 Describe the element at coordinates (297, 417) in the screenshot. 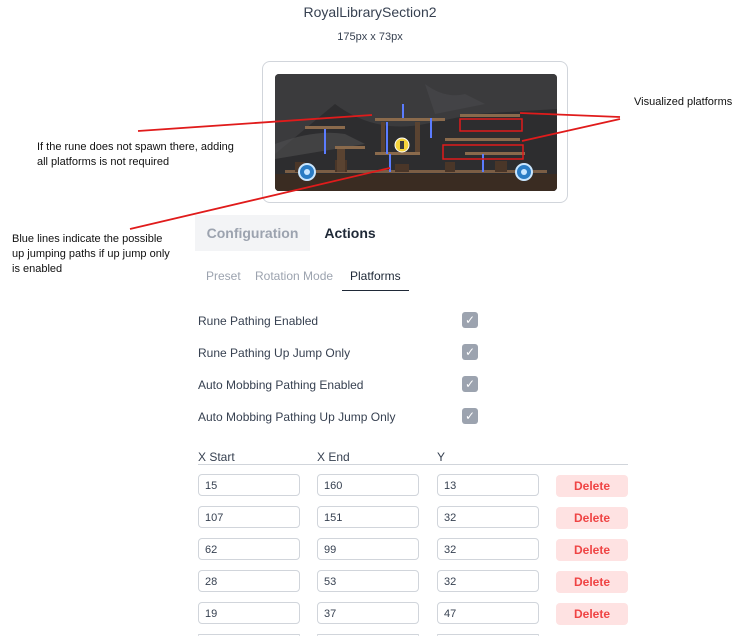

I see `option-auto-mobbing-up-jump-label: Auto Mobbing Pathing Up Jump Only` at that location.